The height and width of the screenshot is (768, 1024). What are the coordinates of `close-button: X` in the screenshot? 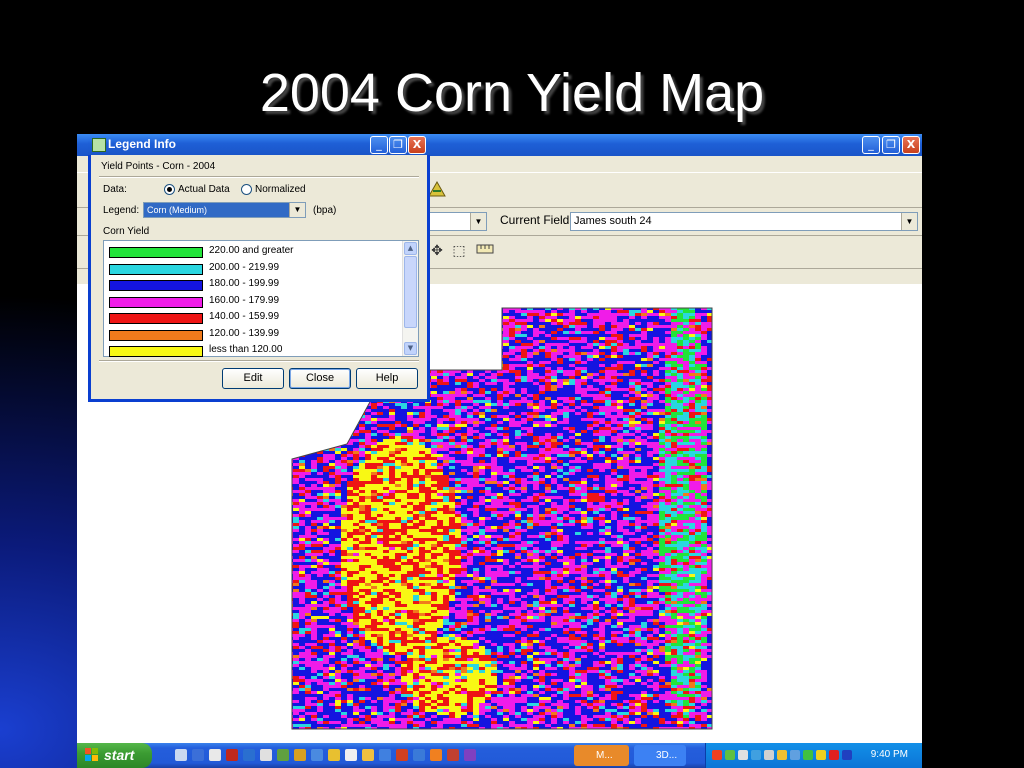 It's located at (911, 145).